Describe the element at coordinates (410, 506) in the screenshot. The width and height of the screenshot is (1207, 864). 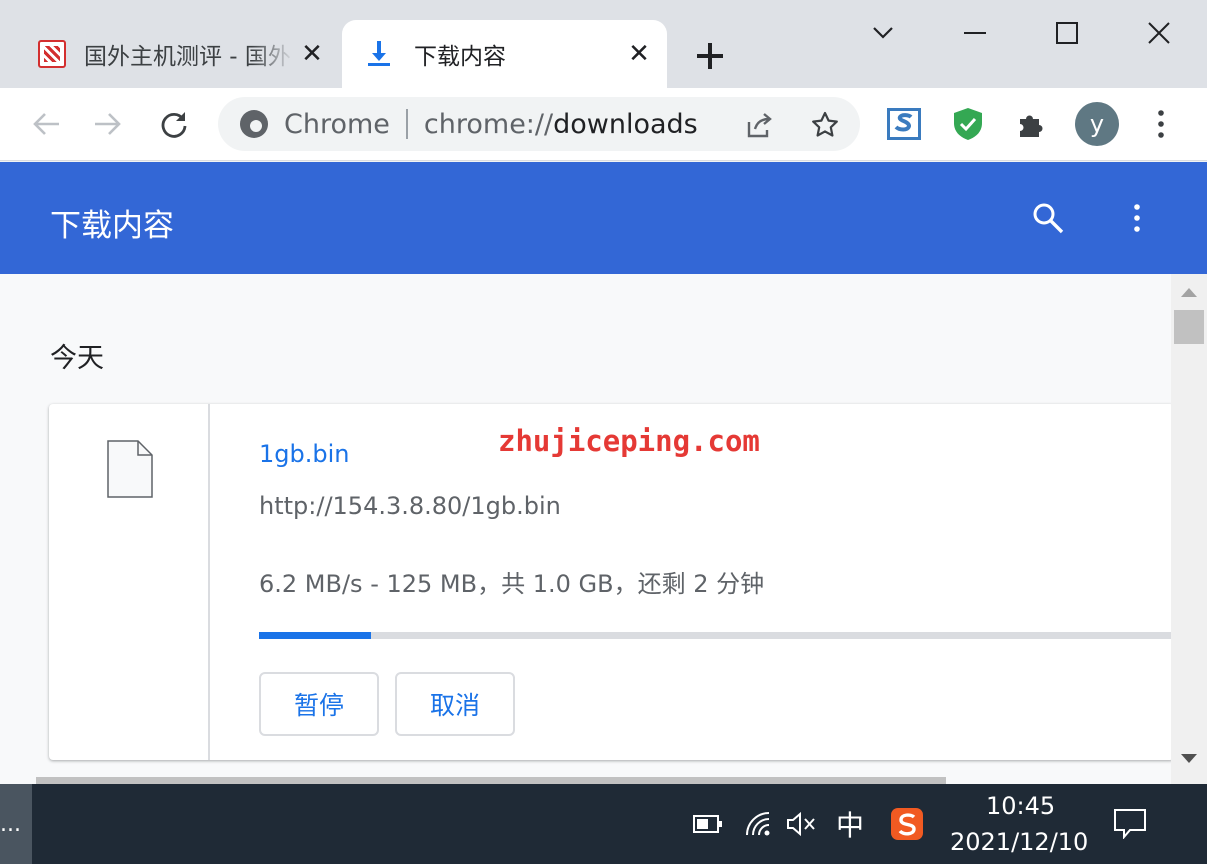
I see `file-source-url: http://154.3.8.80/1gb.bin` at that location.